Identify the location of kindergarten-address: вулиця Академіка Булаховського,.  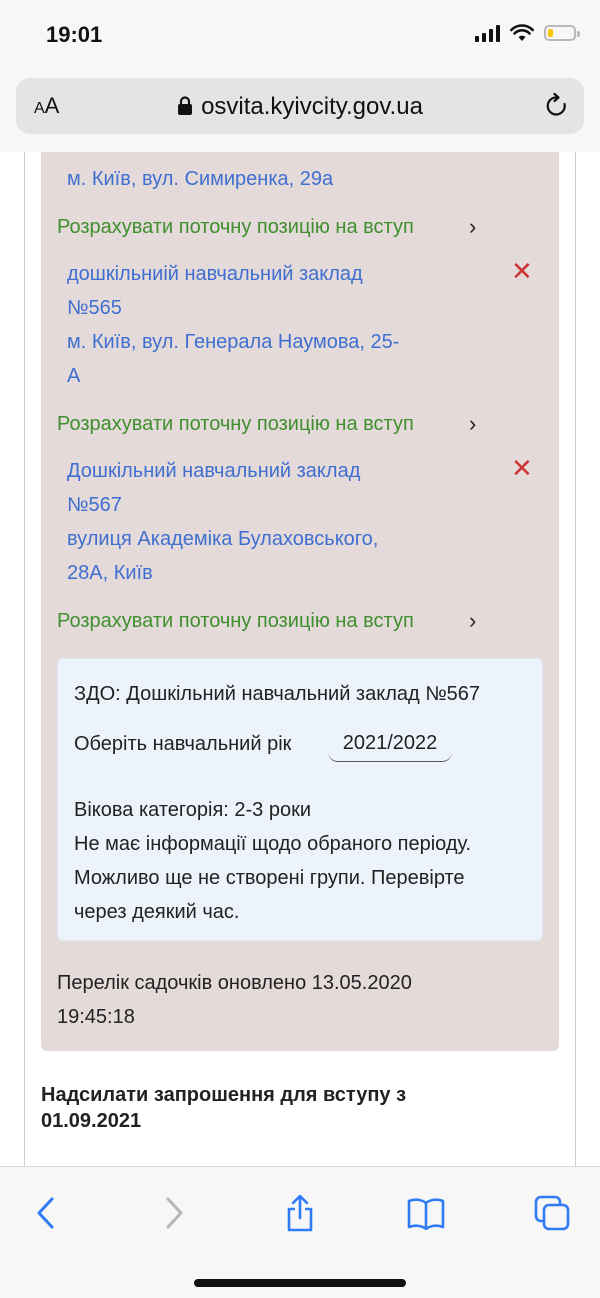
(222, 539).